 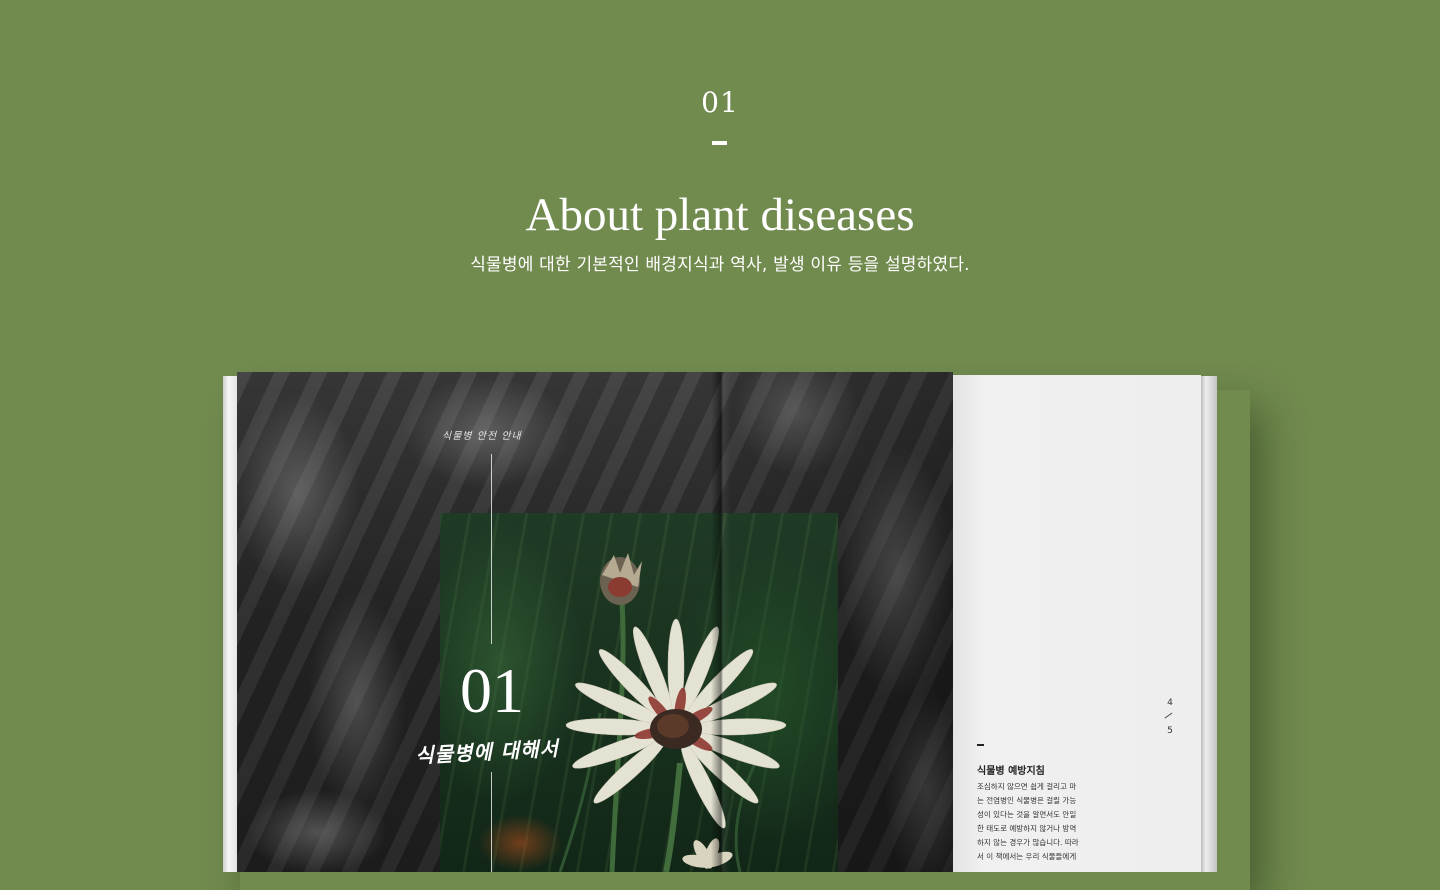 I want to click on section-divider, so click(x=719, y=143).